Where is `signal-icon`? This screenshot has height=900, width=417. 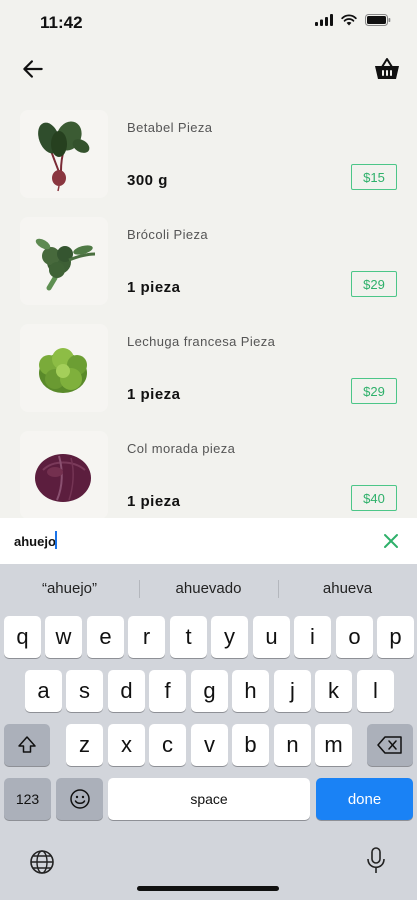 signal-icon is located at coordinates (324, 20).